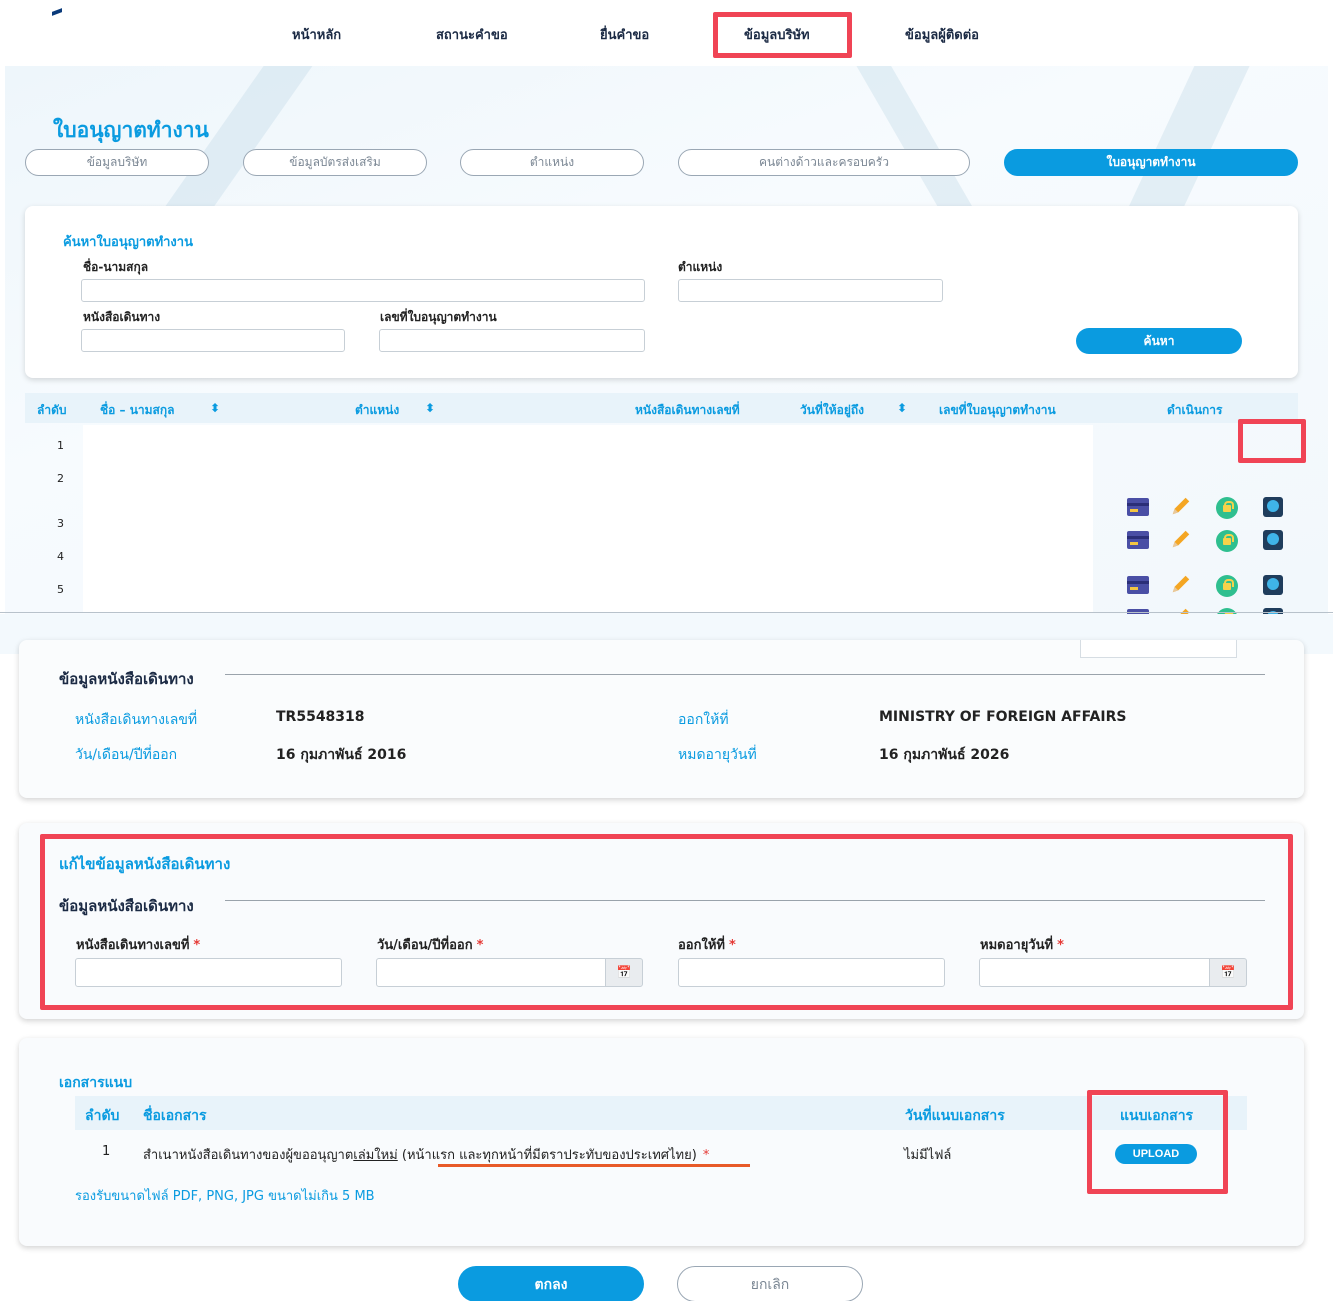 The image size is (1333, 1301). What do you see at coordinates (928, 1155) in the screenshot?
I see `doc-attached-date: ไม่มีไฟล์` at bounding box center [928, 1155].